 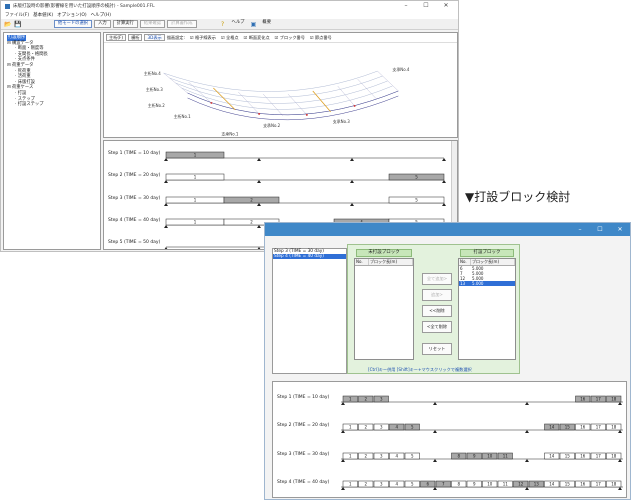 What do you see at coordinates (568, 484) in the screenshot?
I see `block-number: 15` at bounding box center [568, 484].